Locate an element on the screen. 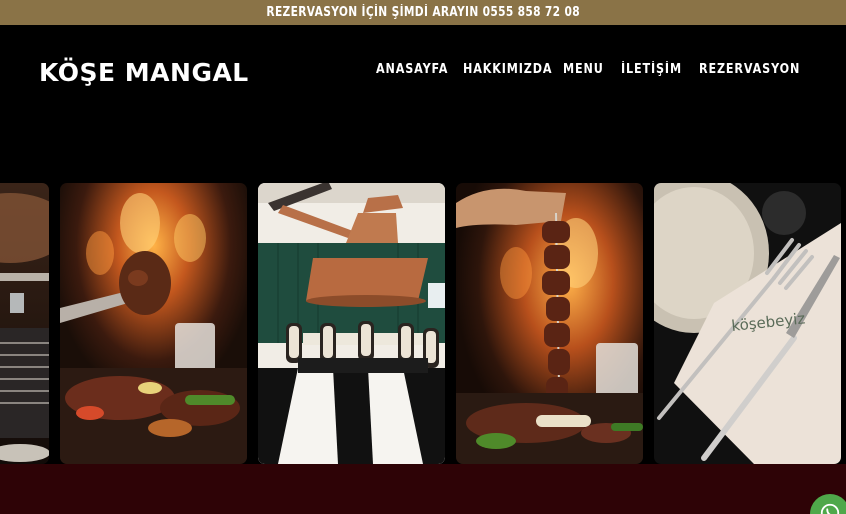 The width and height of the screenshot is (846, 514). footer-section is located at coordinates (423, 489).